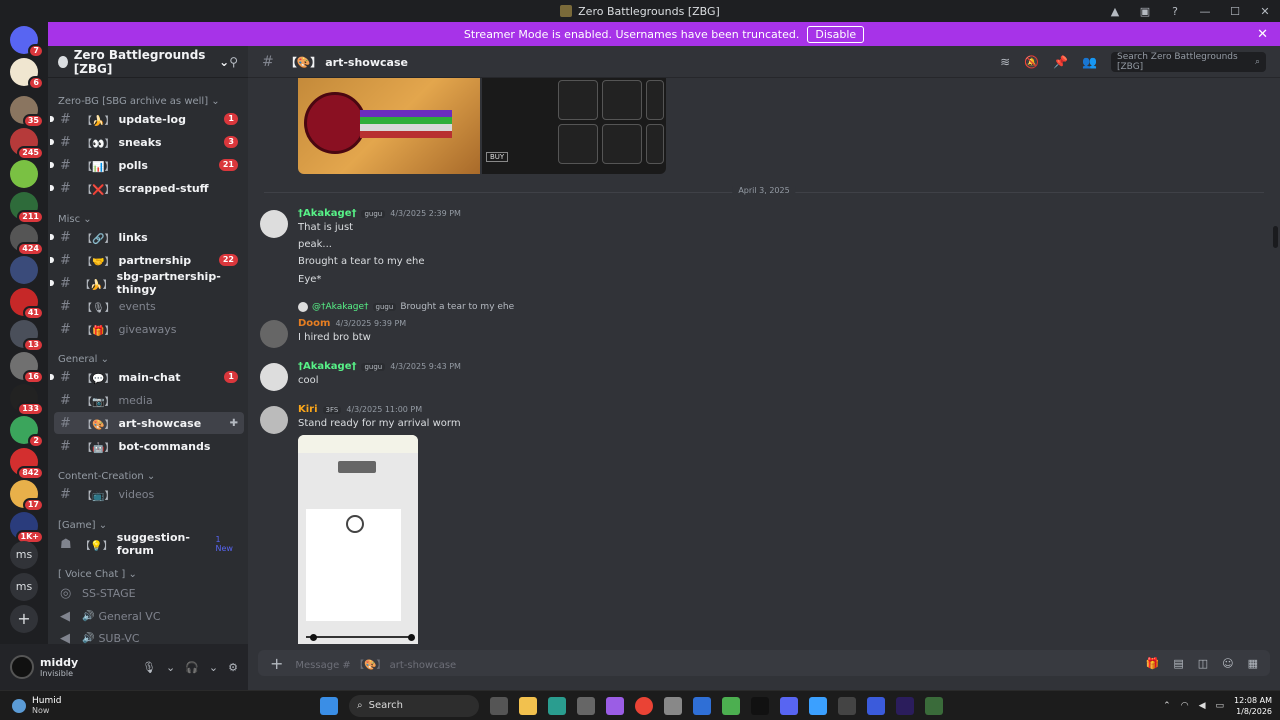  What do you see at coordinates (406, 307) in the screenshot?
I see `reply-preview: @†Akakage† gugu Brought a tear to my ehe` at bounding box center [406, 307].